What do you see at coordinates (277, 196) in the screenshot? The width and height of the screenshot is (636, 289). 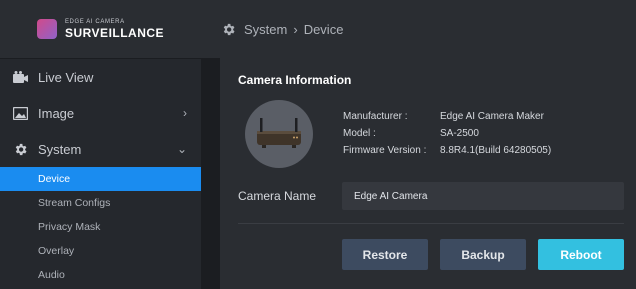 I see `camera-name-label: Camera Name` at bounding box center [277, 196].